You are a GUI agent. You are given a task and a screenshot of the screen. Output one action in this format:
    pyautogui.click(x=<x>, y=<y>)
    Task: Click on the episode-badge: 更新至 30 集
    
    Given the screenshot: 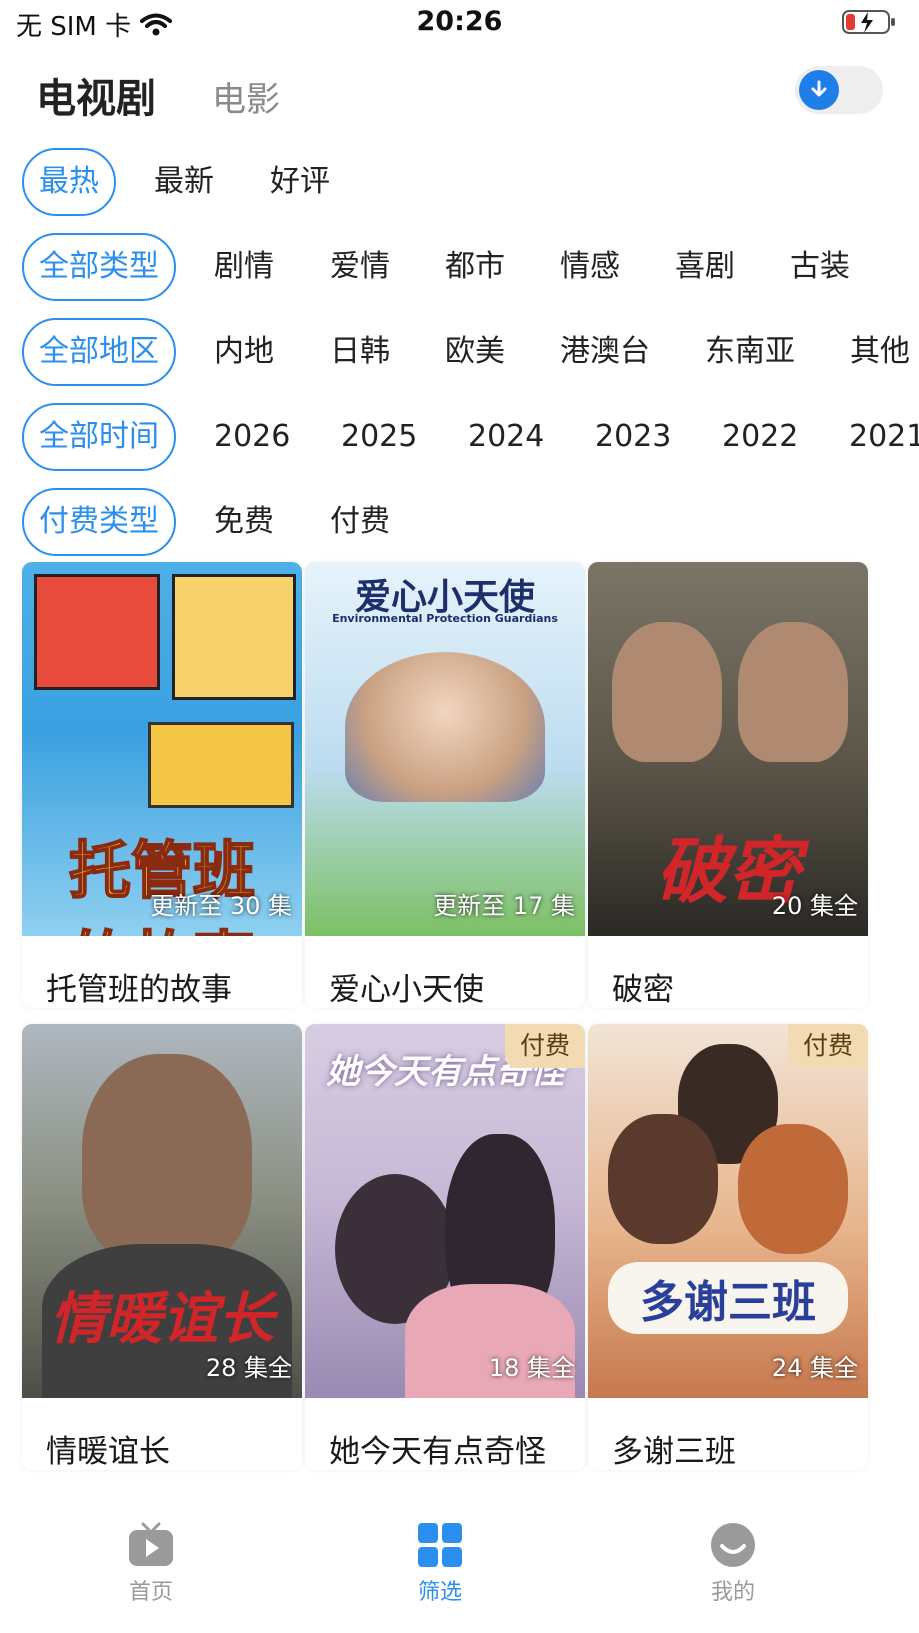 What is the action you would take?
    pyautogui.click(x=221, y=906)
    